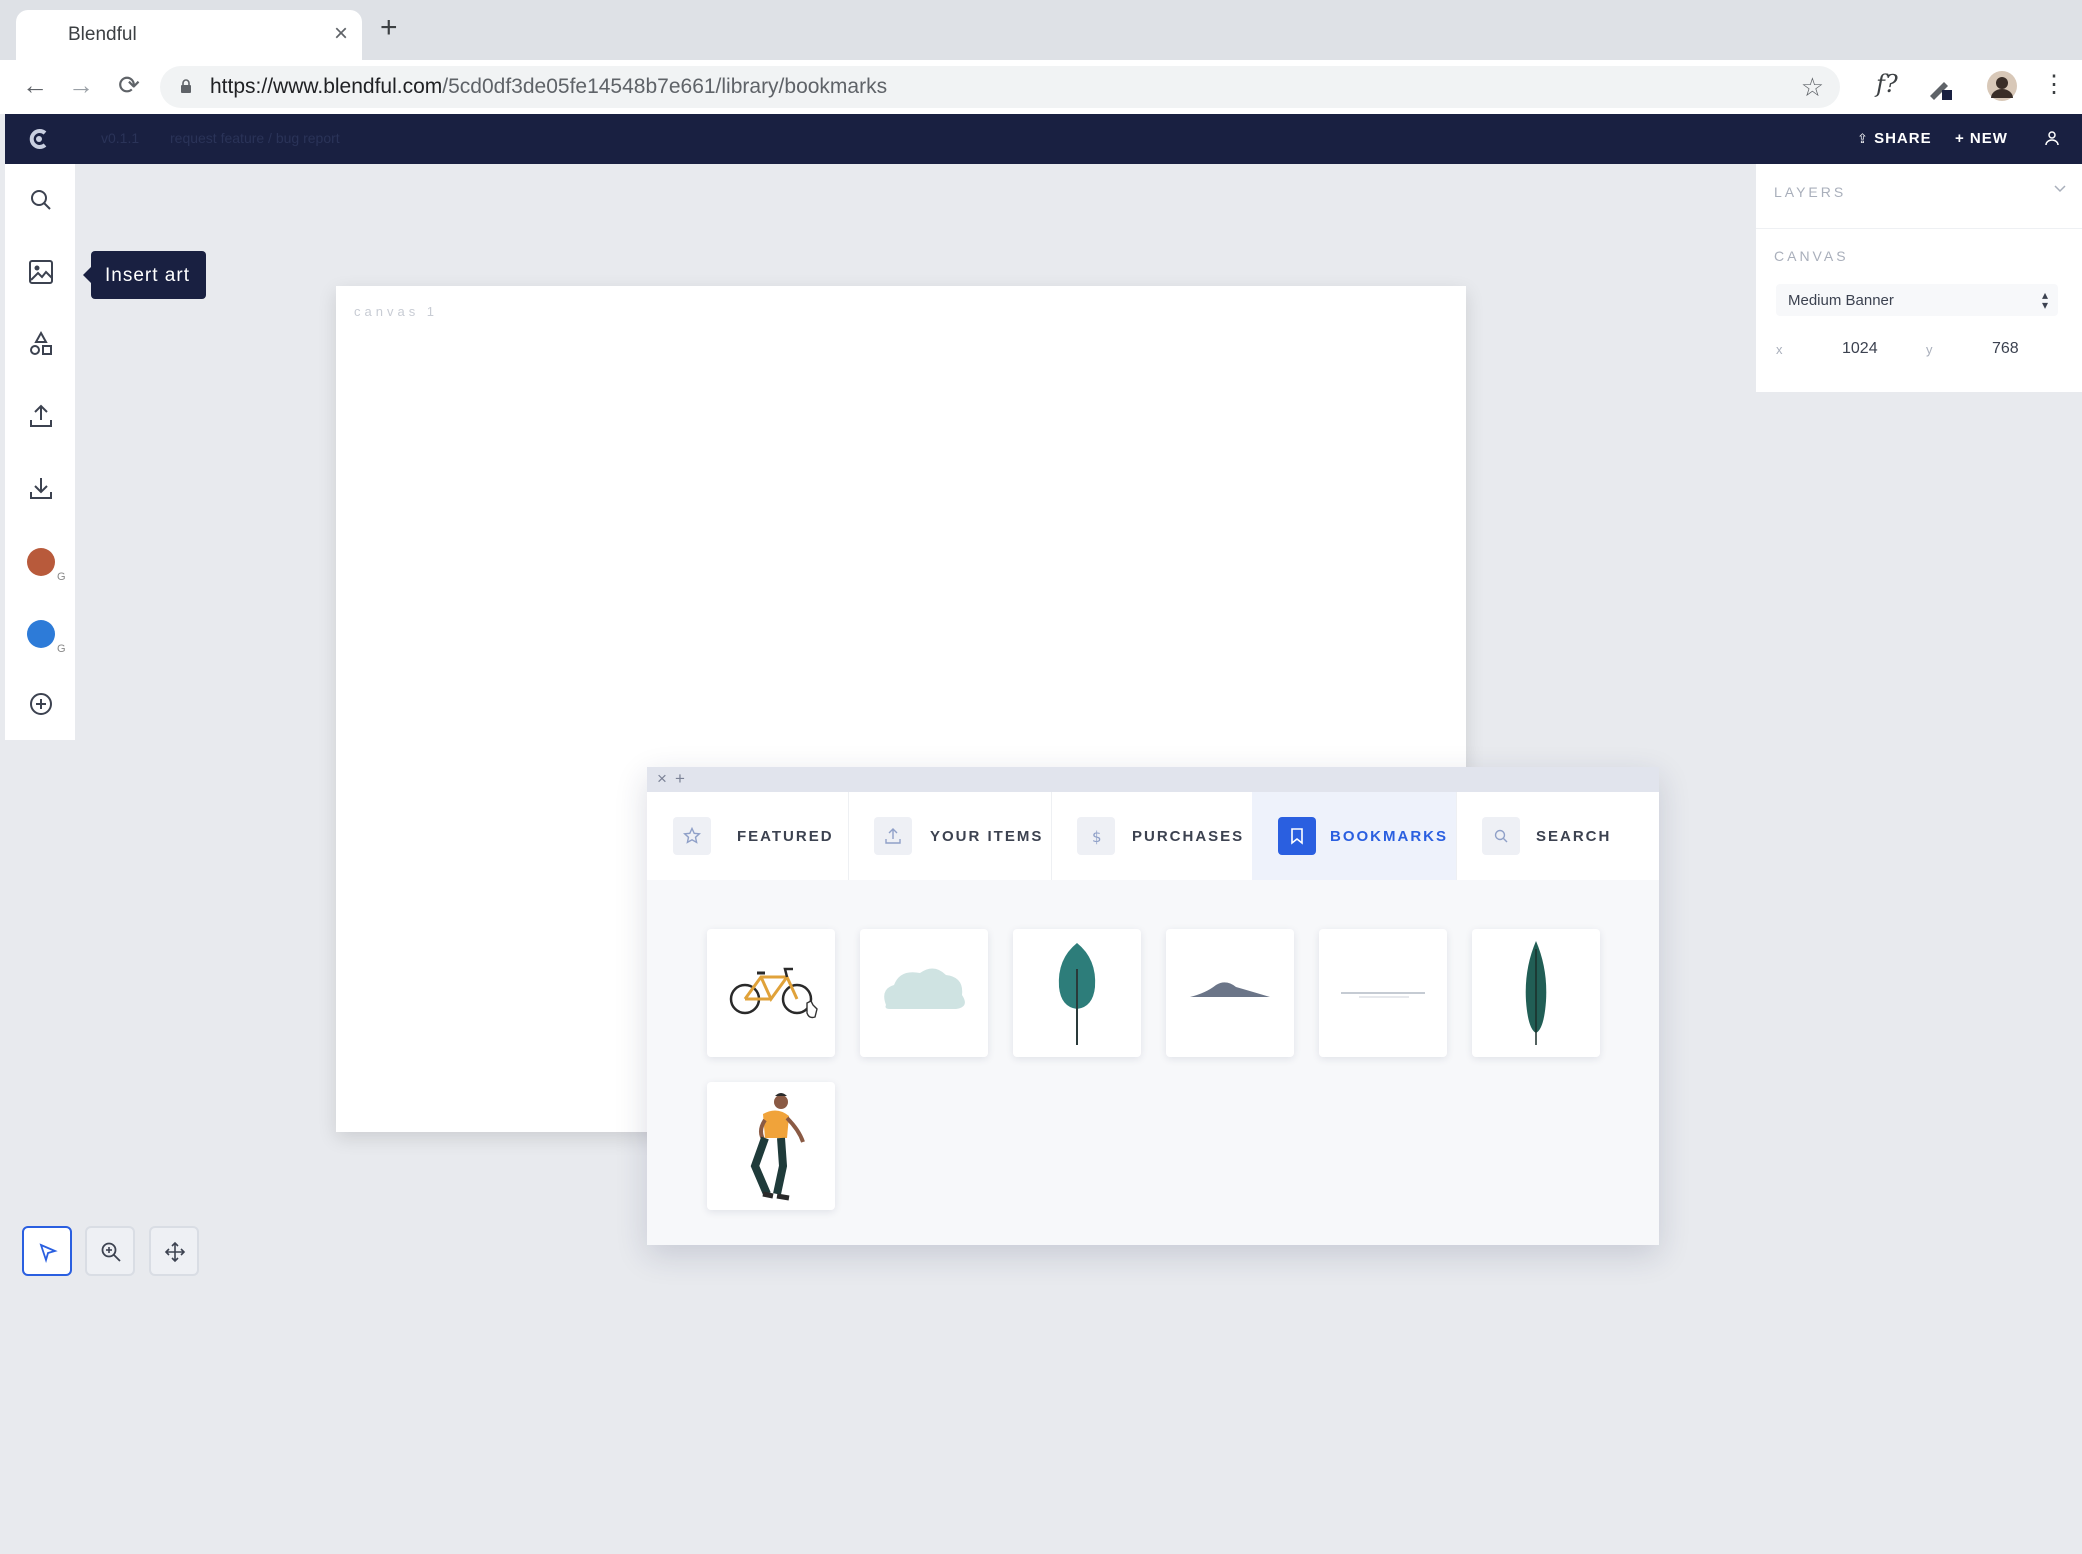 The width and height of the screenshot is (2082, 1554). Describe the element at coordinates (1077, 993) in the screenshot. I see `art-item-round-tree` at that location.